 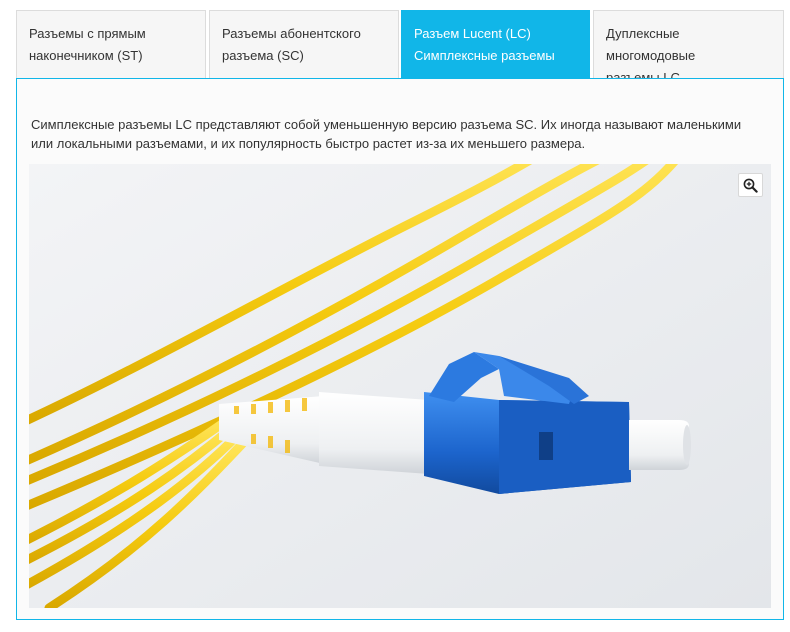 I want to click on tab-label-line1: Разъемы с прямым, so click(x=87, y=33).